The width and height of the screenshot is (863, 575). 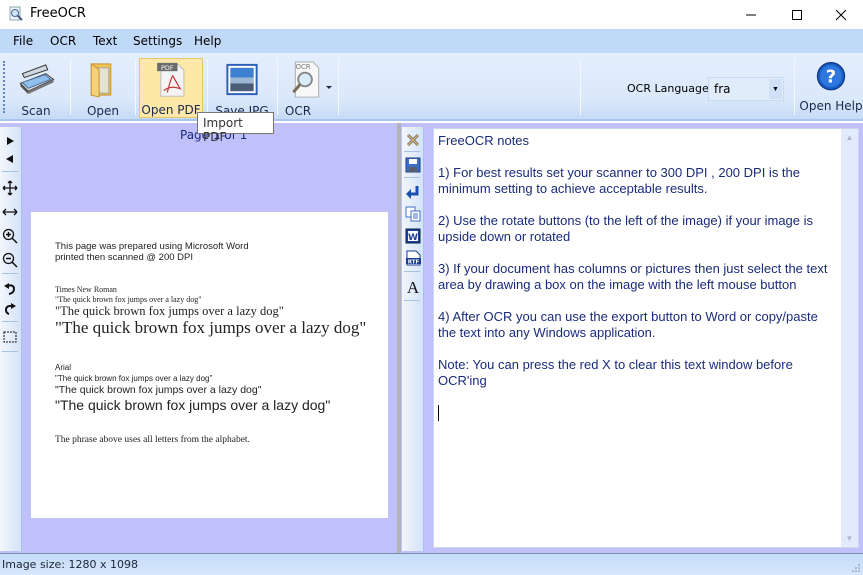 I want to click on red-x-icon, so click(x=413, y=140).